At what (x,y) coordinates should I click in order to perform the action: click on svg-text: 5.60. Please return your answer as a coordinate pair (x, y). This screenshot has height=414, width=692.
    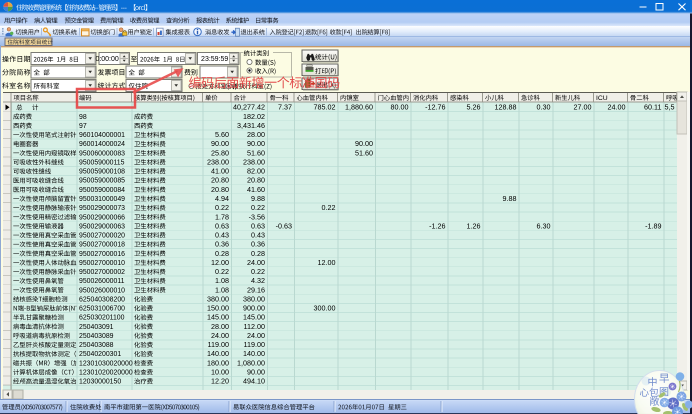
    Looking at the image, I should click on (222, 134).